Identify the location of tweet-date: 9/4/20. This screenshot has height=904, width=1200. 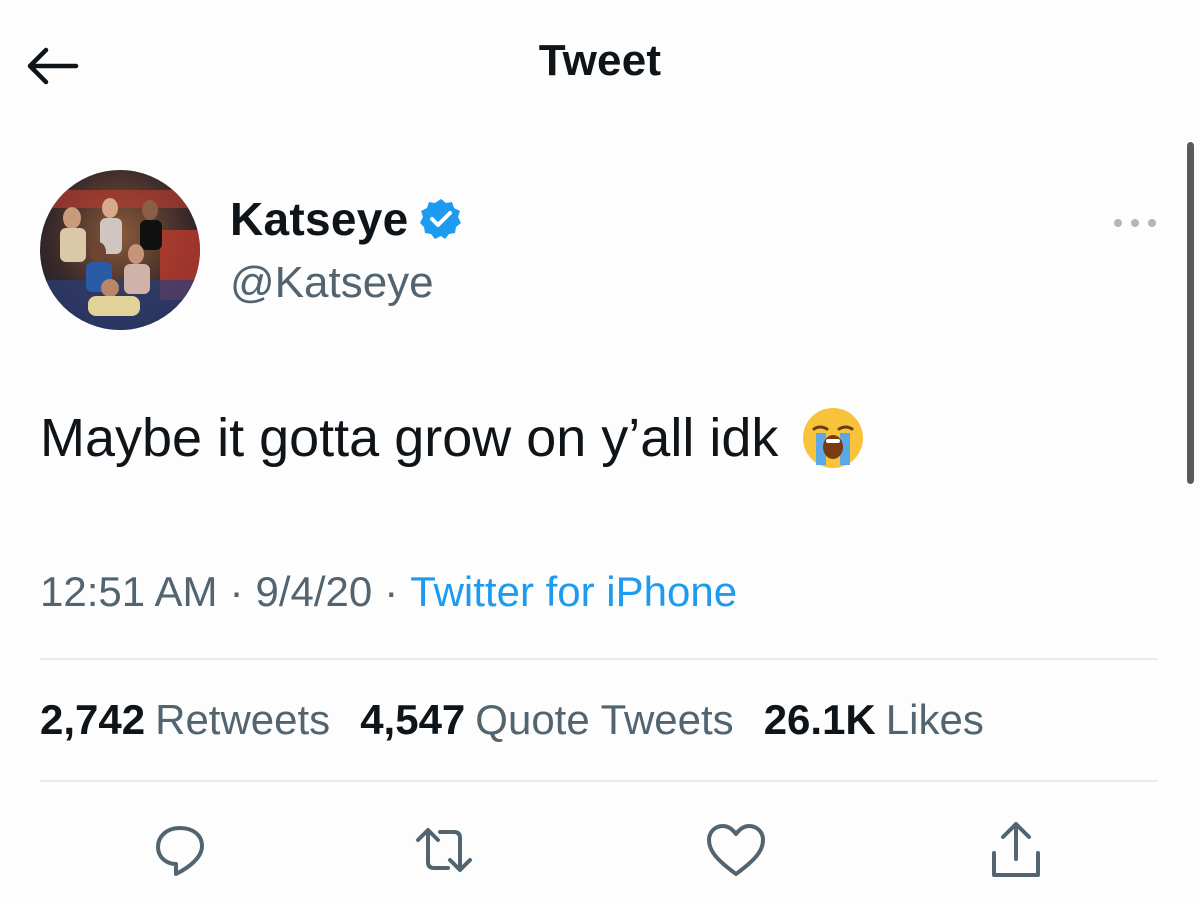
(313, 591).